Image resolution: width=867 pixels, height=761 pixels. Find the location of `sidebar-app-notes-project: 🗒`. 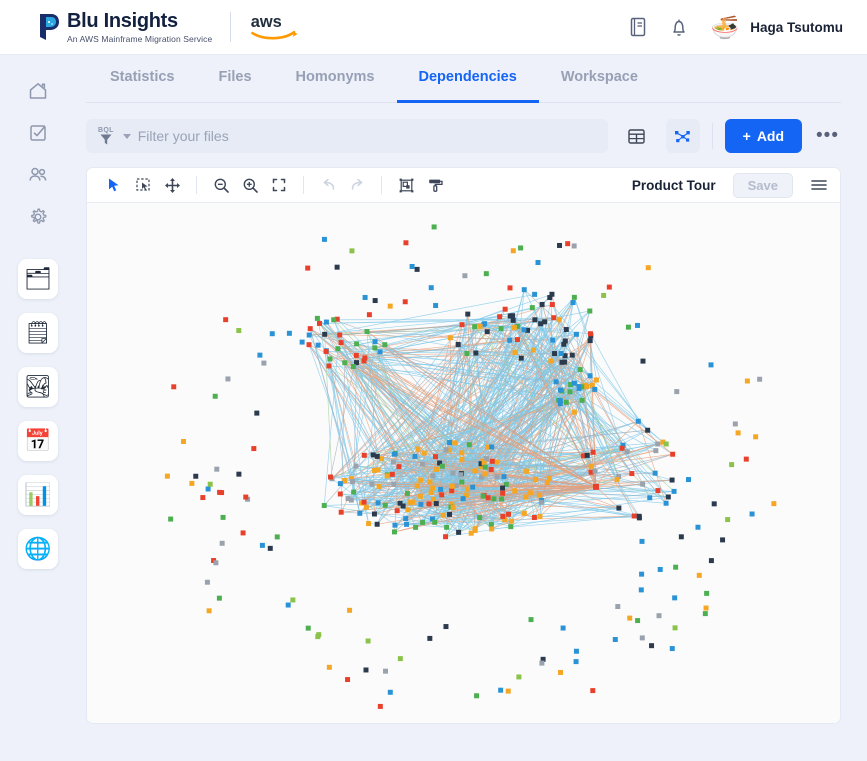

sidebar-app-notes-project: 🗒 is located at coordinates (38, 333).